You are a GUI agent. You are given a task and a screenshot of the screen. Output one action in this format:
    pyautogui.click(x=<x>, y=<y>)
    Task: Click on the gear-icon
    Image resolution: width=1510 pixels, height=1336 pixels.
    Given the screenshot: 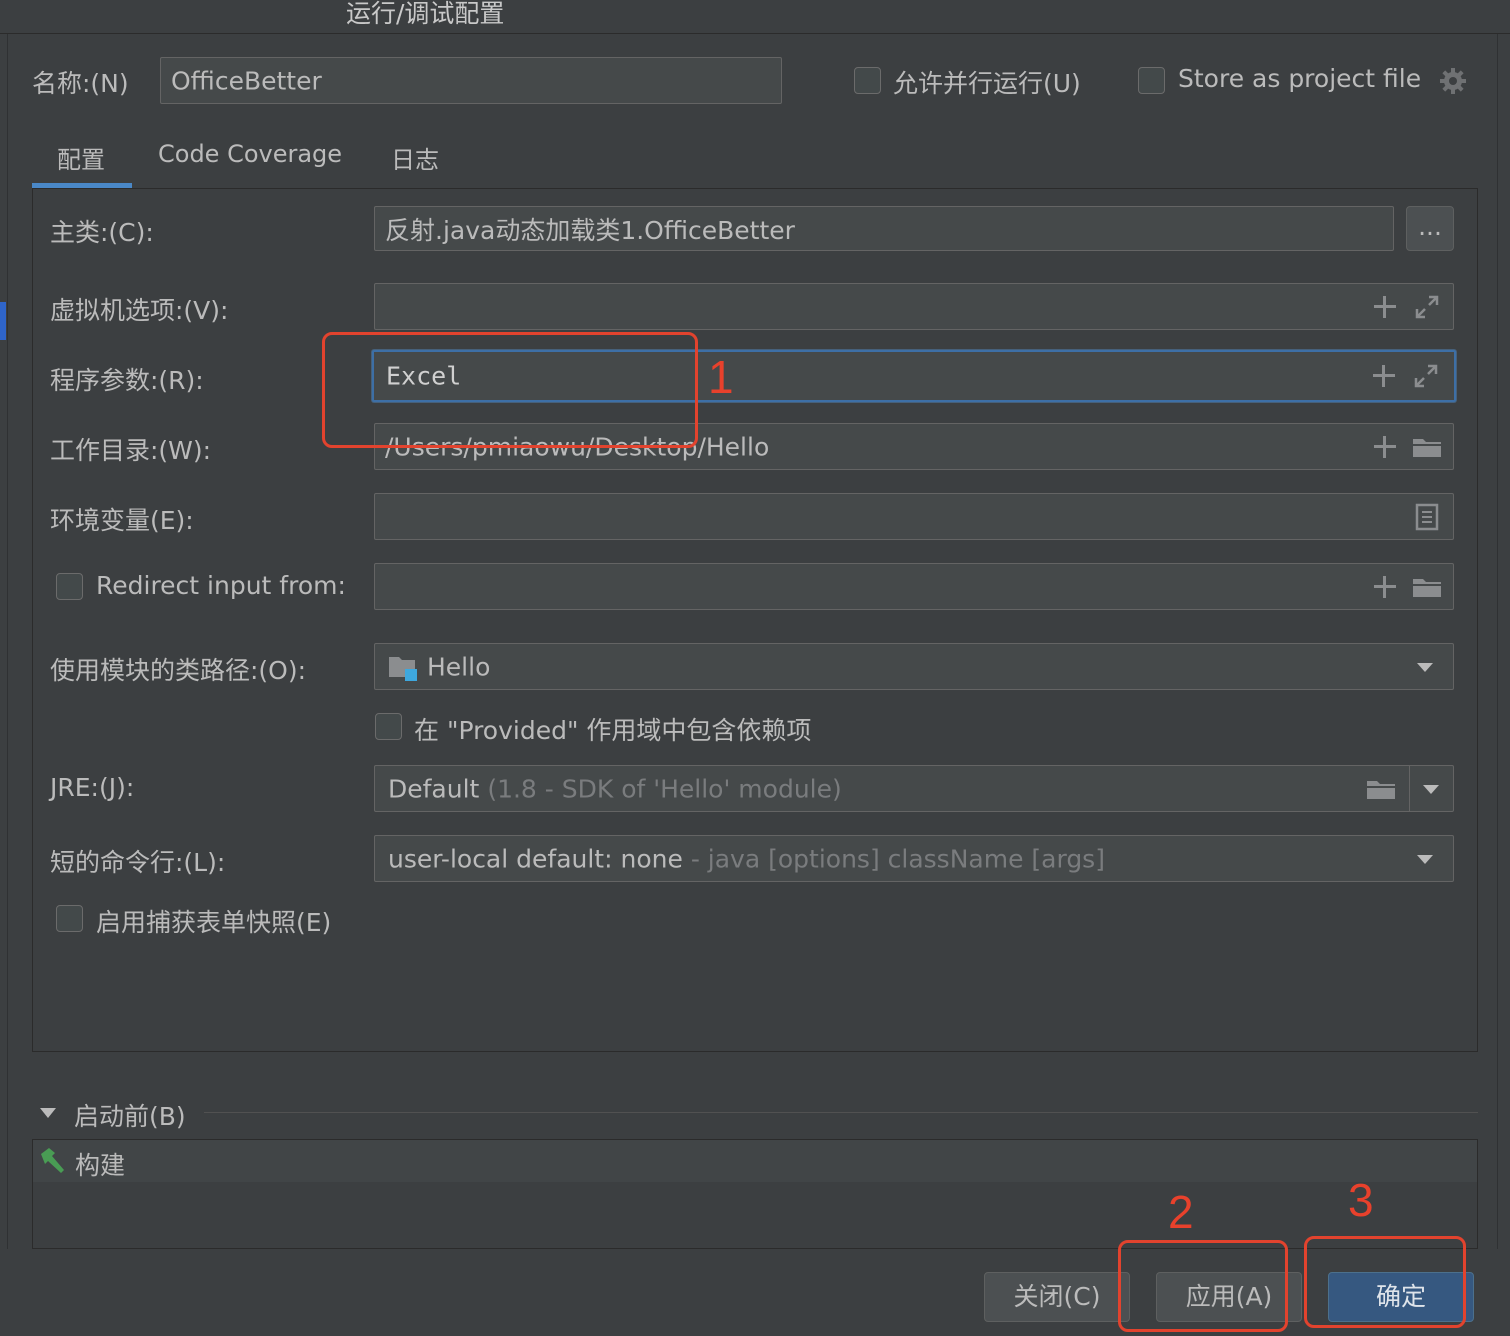 What is the action you would take?
    pyautogui.click(x=1453, y=81)
    